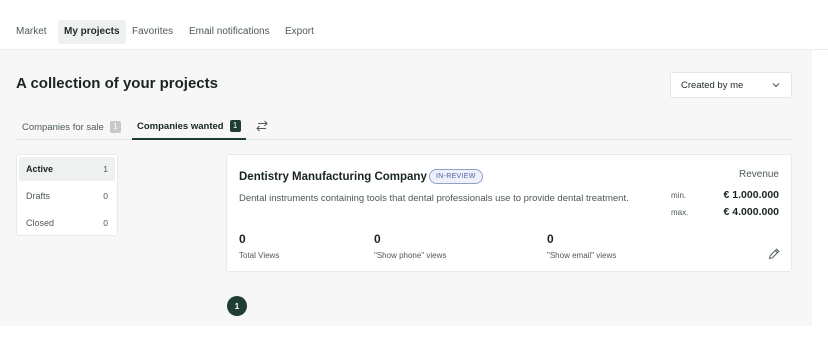 Image resolution: width=828 pixels, height=350 pixels. Describe the element at coordinates (237, 306) in the screenshot. I see `pagination-page-1: 1` at that location.